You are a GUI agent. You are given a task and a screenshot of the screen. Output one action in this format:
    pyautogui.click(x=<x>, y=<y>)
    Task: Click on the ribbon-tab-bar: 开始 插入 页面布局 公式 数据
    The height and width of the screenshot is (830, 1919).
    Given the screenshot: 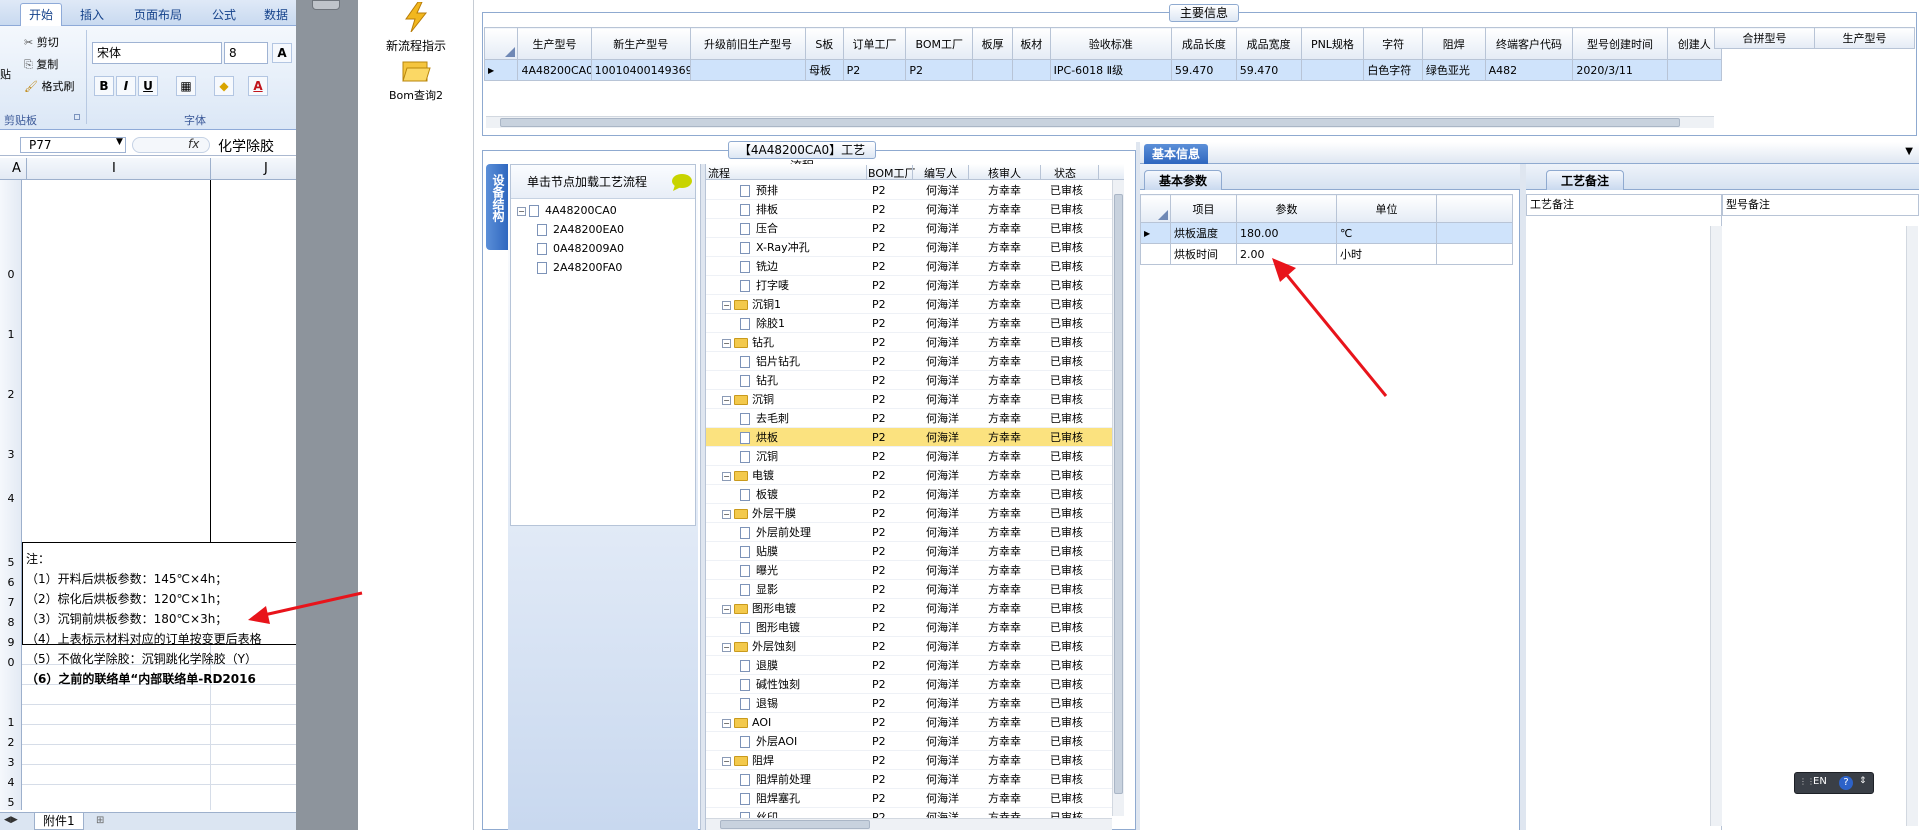 What is the action you would take?
    pyautogui.click(x=148, y=13)
    